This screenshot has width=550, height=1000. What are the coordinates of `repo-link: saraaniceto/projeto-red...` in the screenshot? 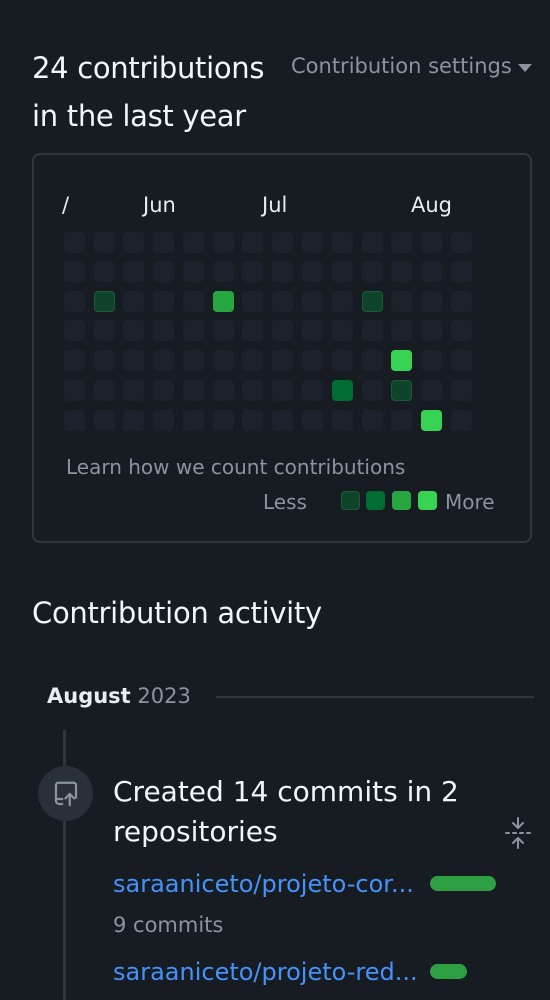 It's located at (265, 972).